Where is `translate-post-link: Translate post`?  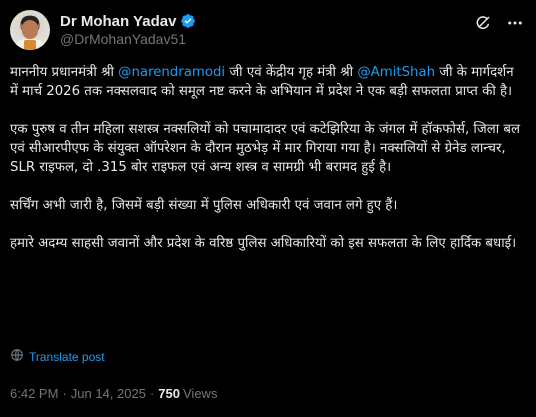
translate-post-link: Translate post is located at coordinates (67, 357).